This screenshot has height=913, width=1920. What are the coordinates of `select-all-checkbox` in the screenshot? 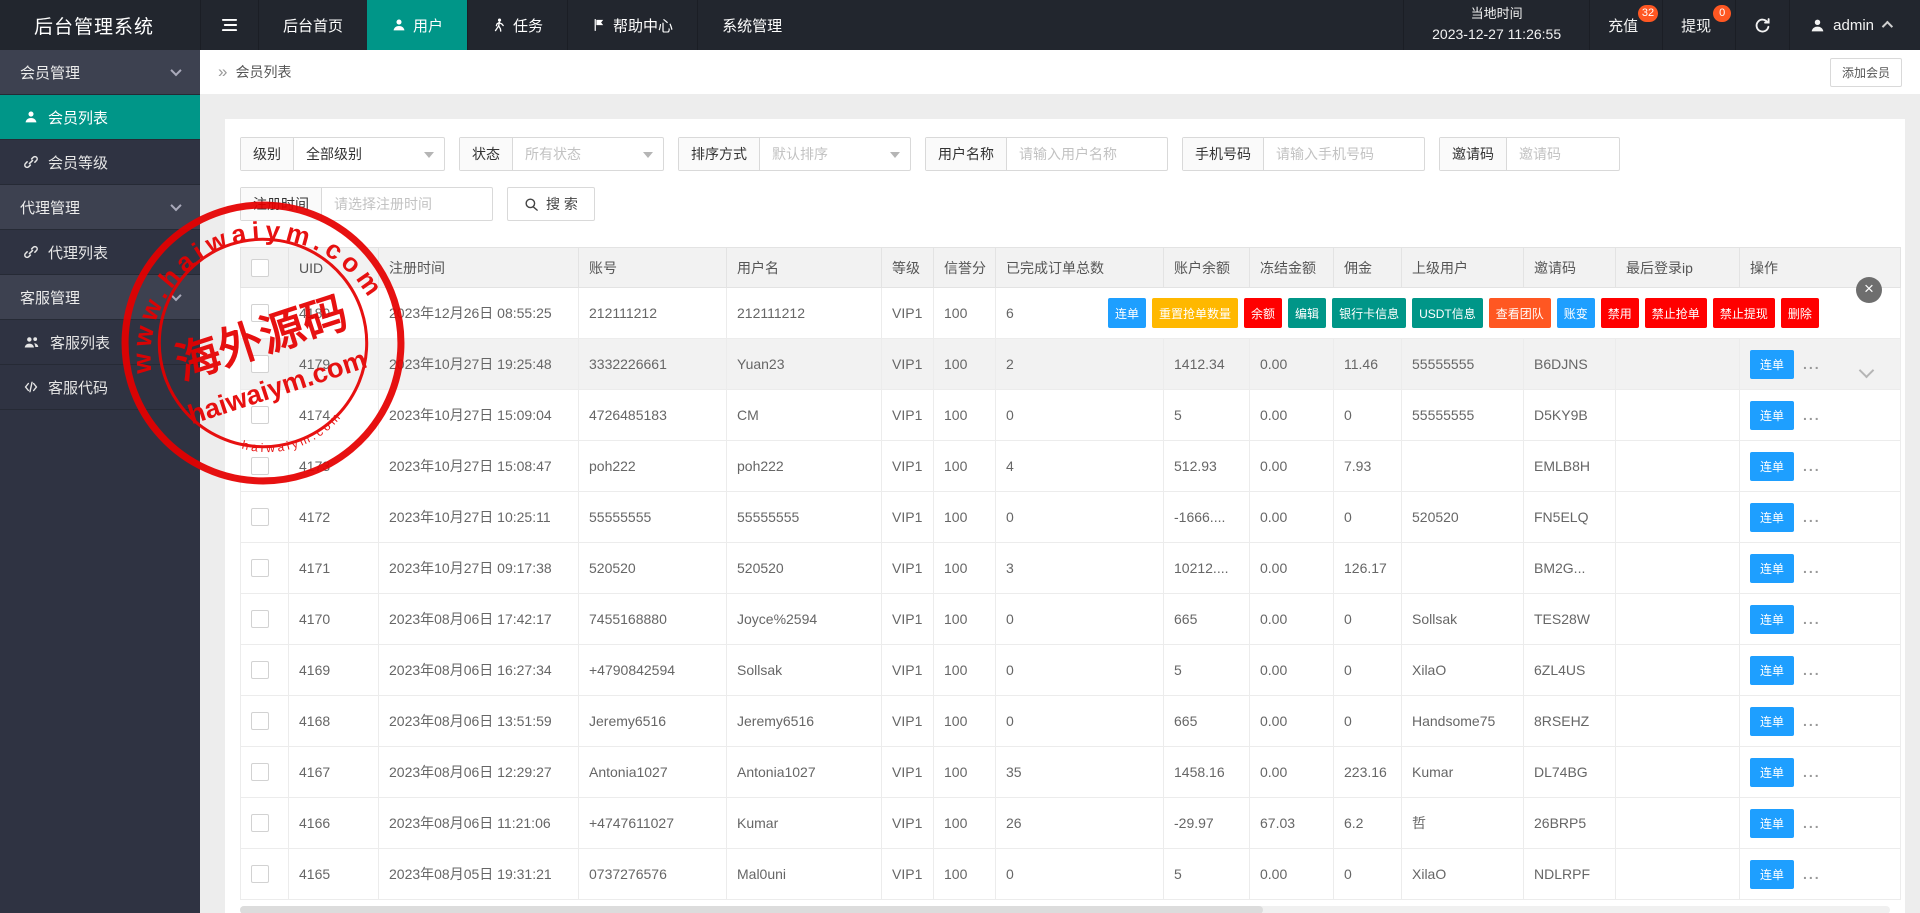 It's located at (260, 267).